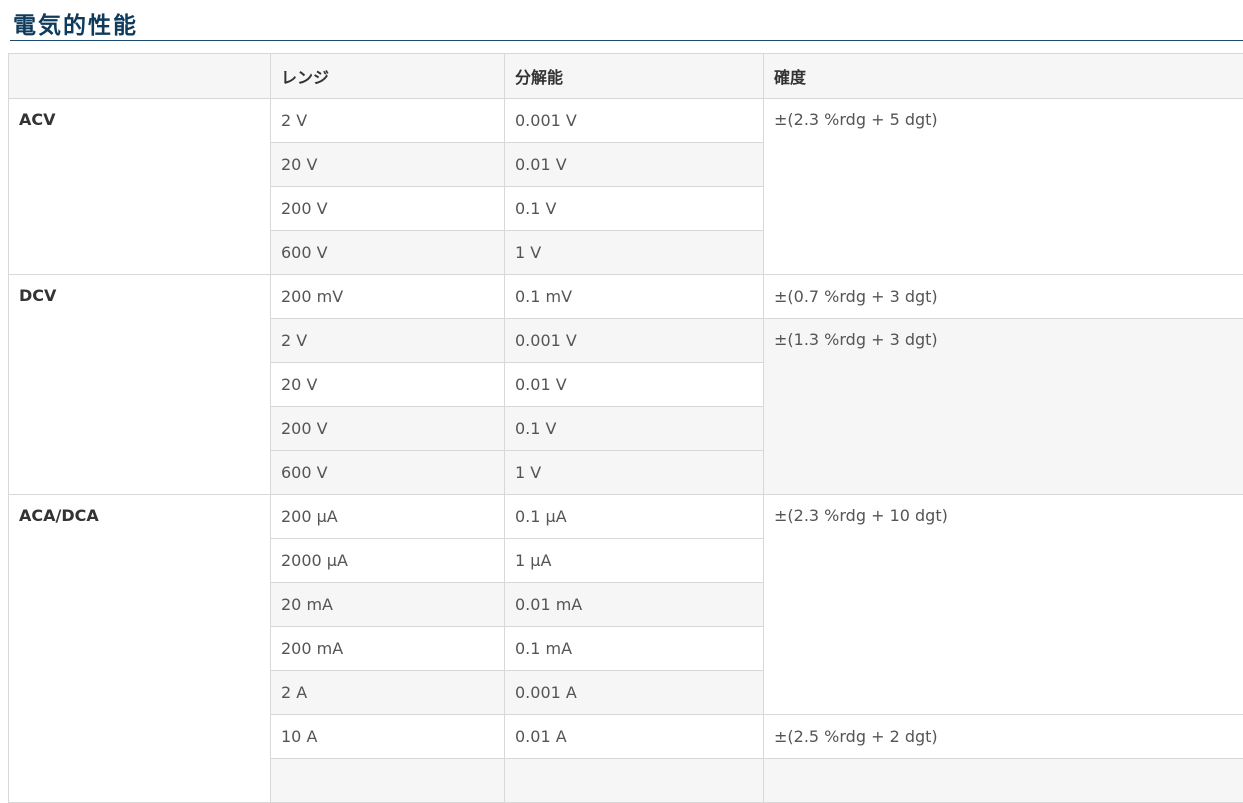 The image size is (1243, 803). What do you see at coordinates (634, 781) in the screenshot?
I see `resolution-cell` at bounding box center [634, 781].